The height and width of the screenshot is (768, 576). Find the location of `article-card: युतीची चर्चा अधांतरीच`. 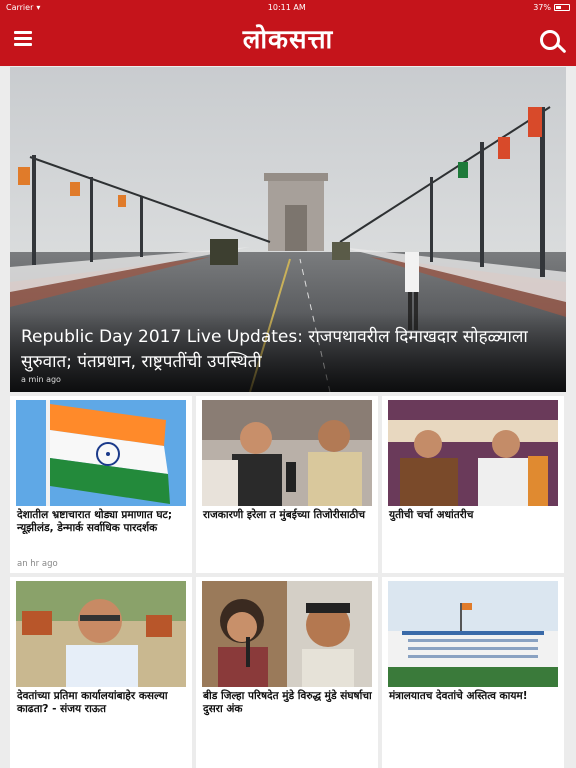

article-card: युतीची चर्चा अधांतरीच is located at coordinates (473, 484).